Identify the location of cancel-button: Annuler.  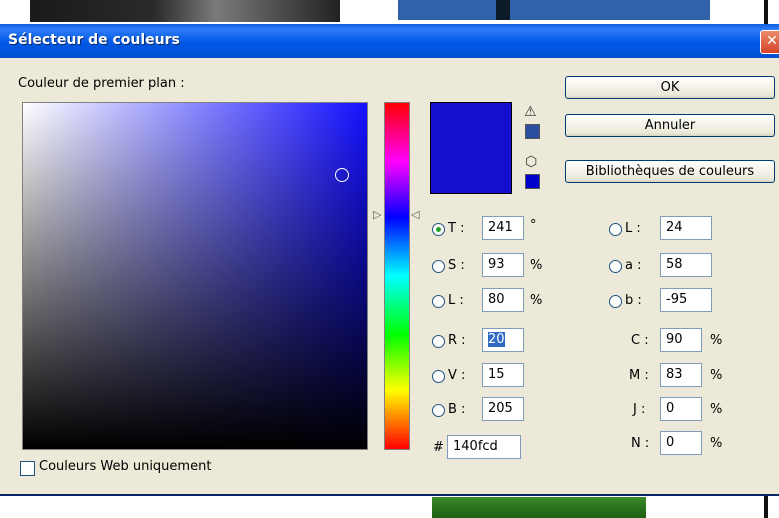
(670, 125).